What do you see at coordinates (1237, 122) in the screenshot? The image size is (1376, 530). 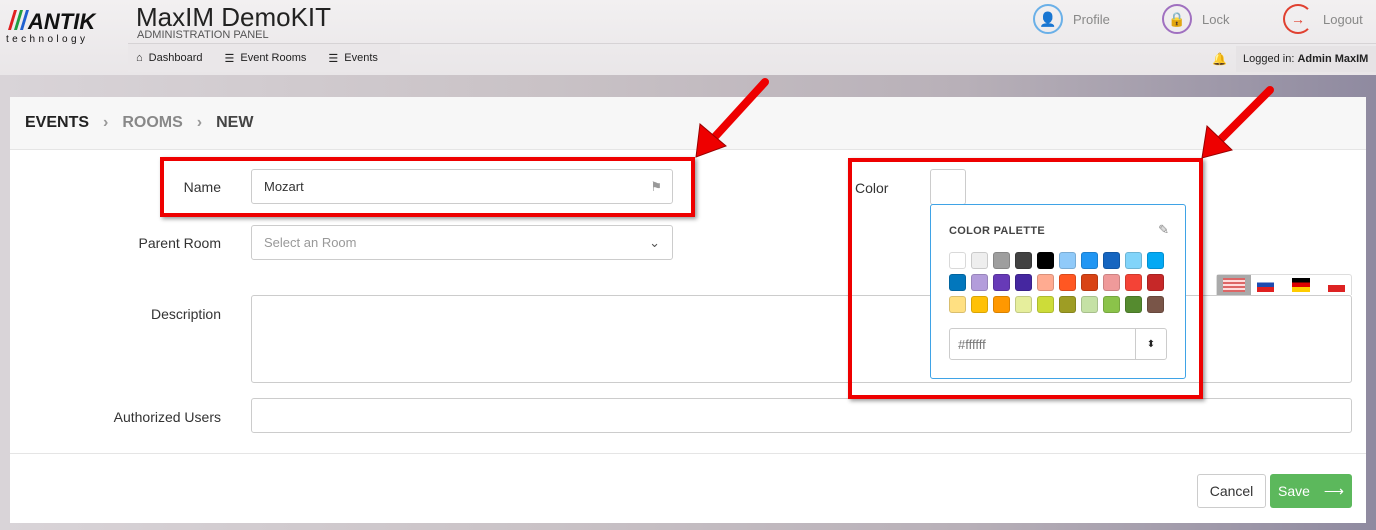 I see `arrow-to-color` at bounding box center [1237, 122].